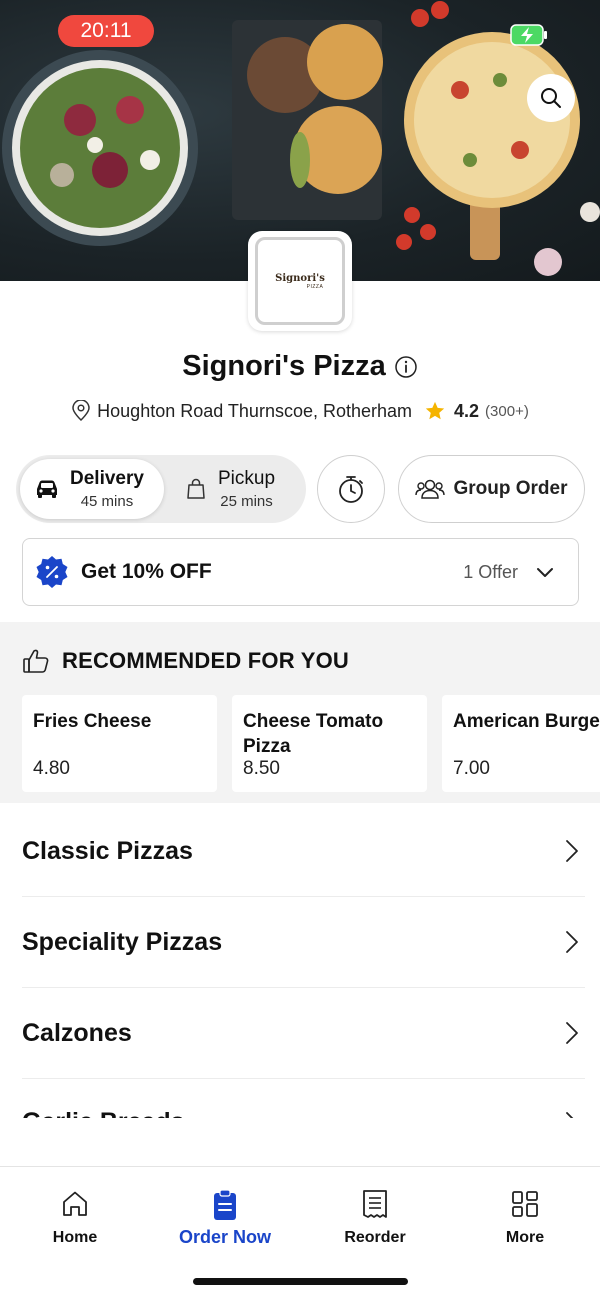  What do you see at coordinates (435, 410) in the screenshot?
I see `star-icon` at bounding box center [435, 410].